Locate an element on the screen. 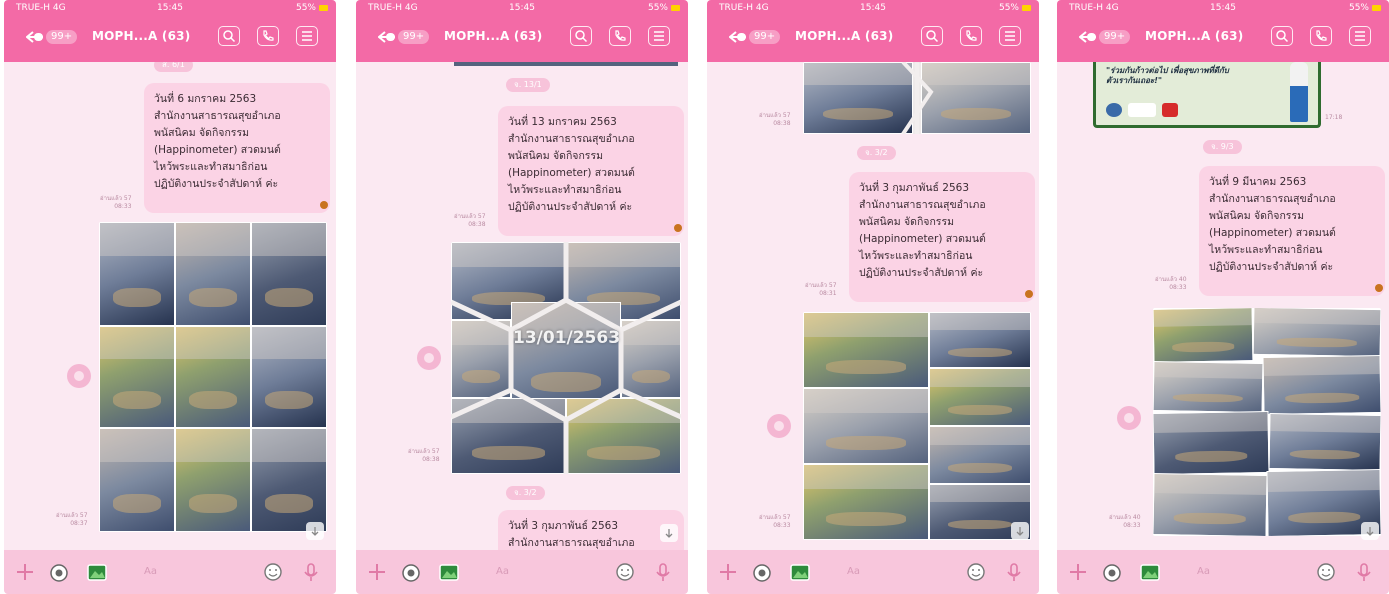 Image resolution: width=1389 pixels, height=594 pixels. read-receipt: อ่านแล้ว 40 08:33 is located at coordinates (1125, 522).